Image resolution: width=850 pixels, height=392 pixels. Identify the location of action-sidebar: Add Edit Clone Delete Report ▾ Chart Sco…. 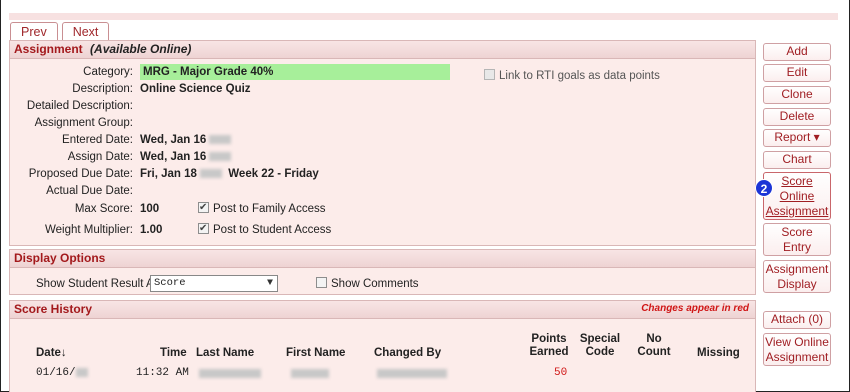
(797, 196).